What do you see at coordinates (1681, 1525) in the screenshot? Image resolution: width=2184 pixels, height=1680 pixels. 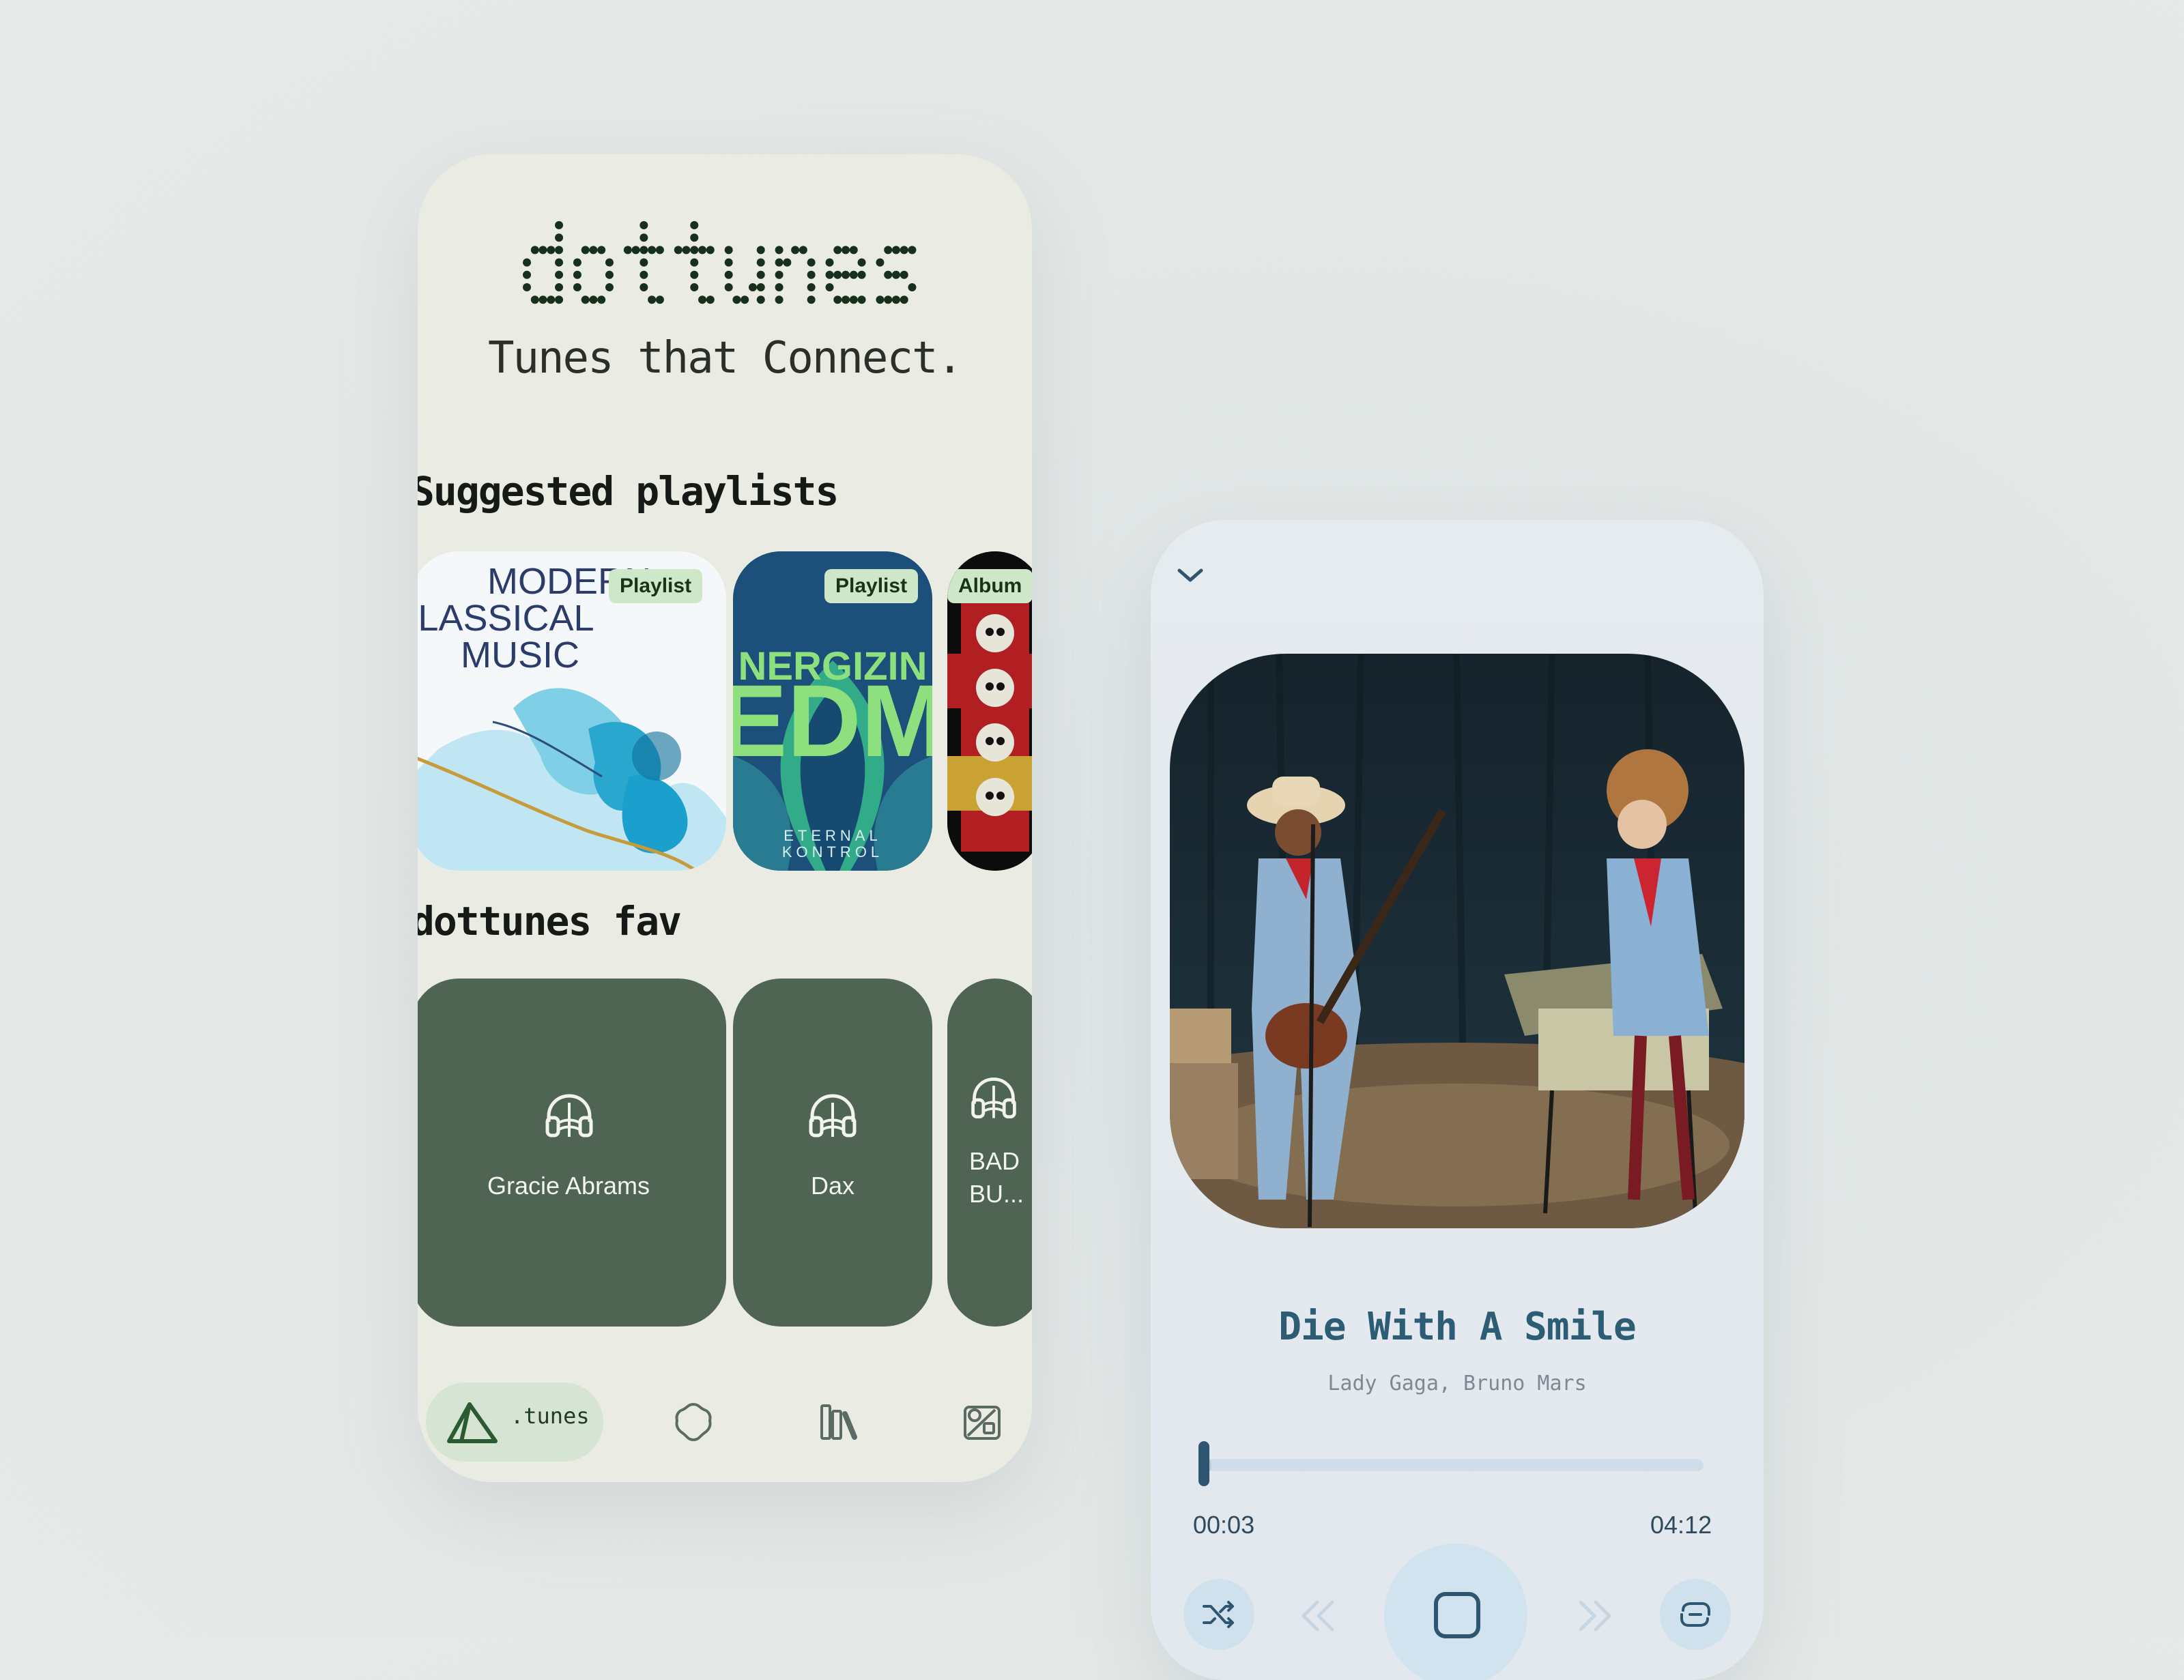 I see `total-time: 04:12` at bounding box center [1681, 1525].